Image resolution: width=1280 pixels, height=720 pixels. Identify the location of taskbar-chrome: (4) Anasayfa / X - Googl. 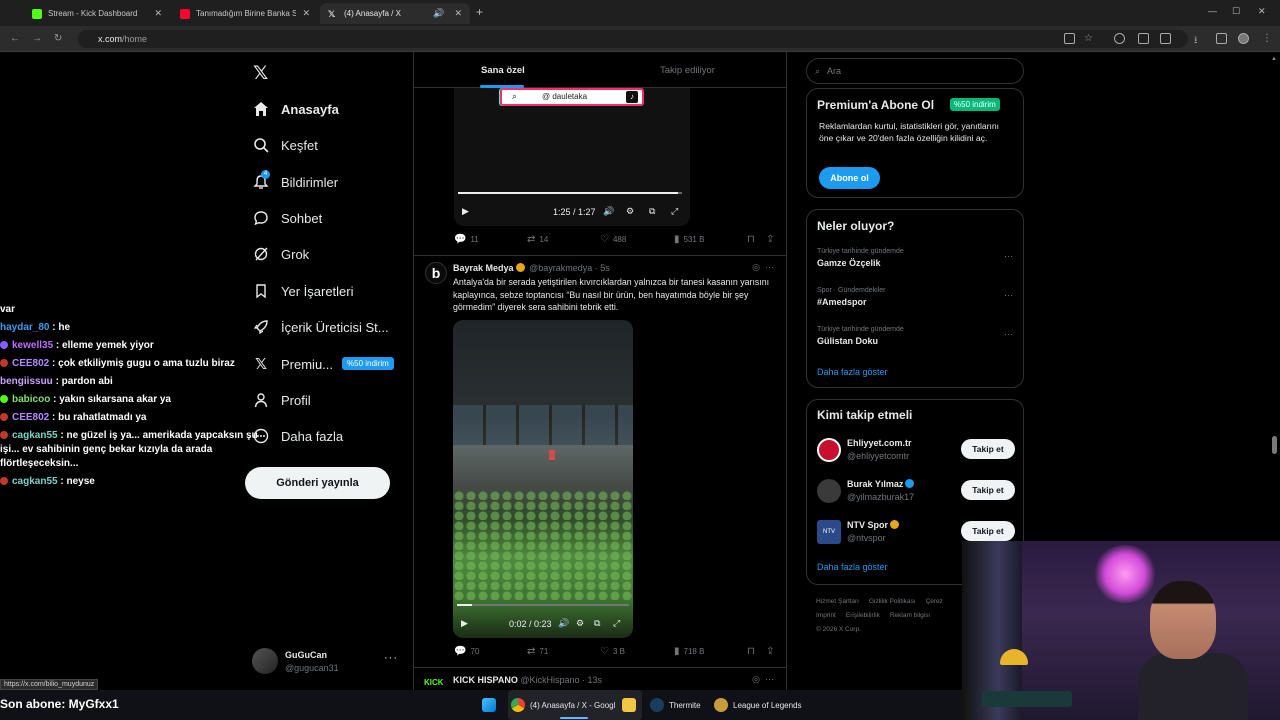
(563, 705).